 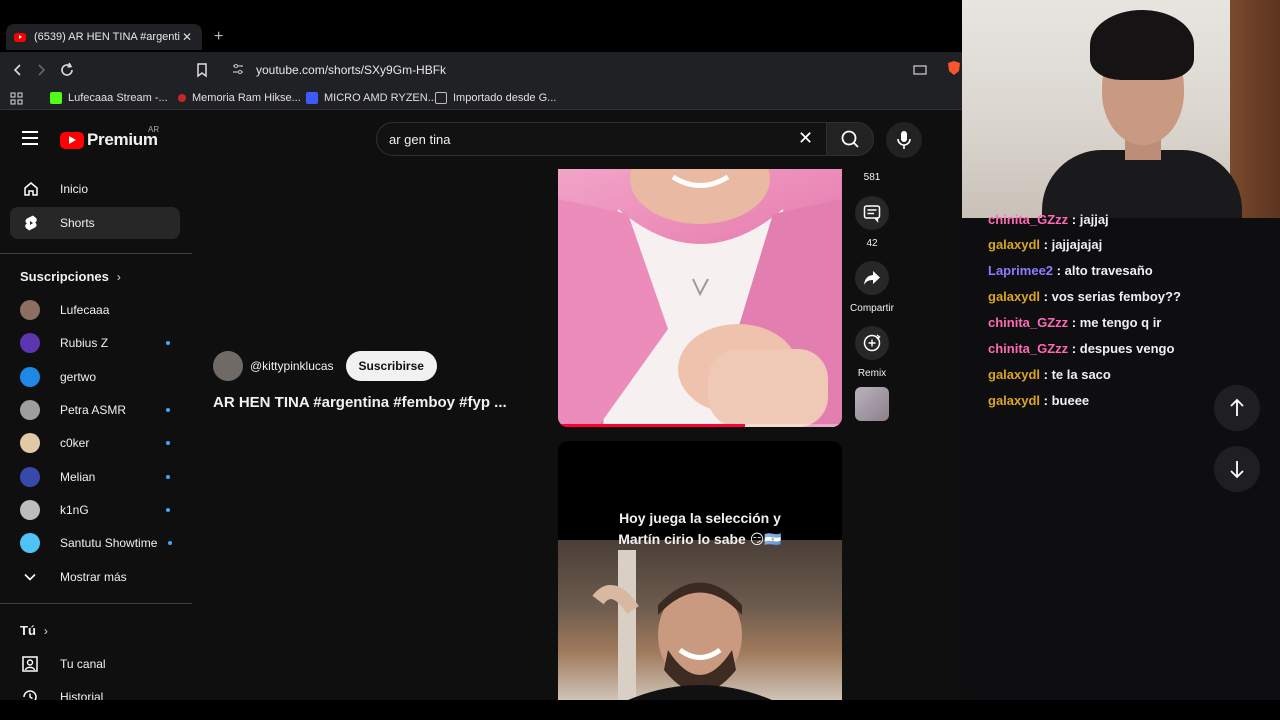 I want to click on region-code: AR, so click(x=154, y=129).